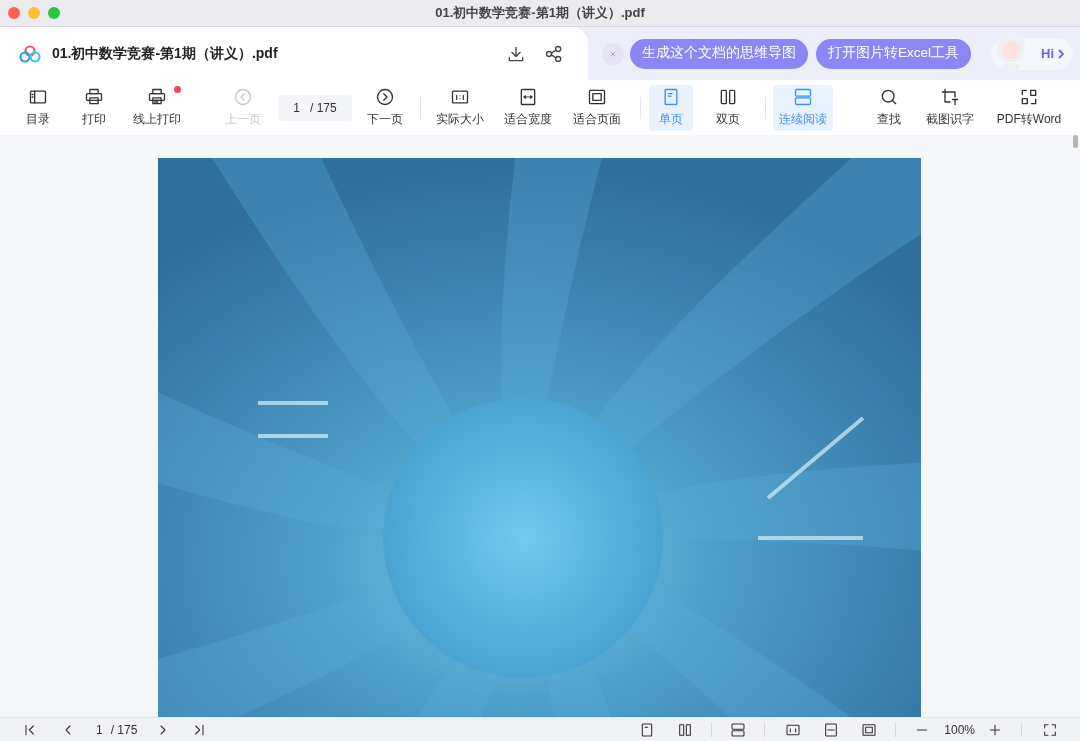 This screenshot has height=741, width=1080. What do you see at coordinates (38, 107) in the screenshot?
I see `toolbar-button: 目录` at bounding box center [38, 107].